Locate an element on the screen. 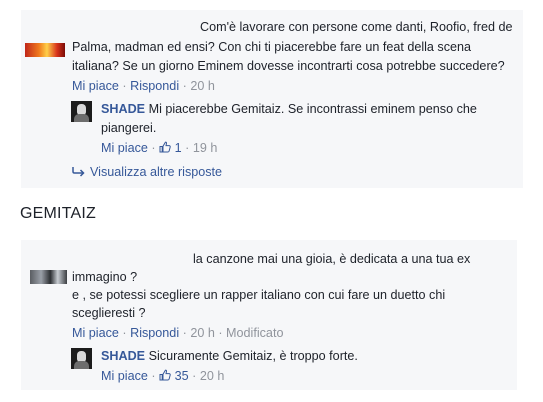 The image size is (543, 402). like-count: 1 is located at coordinates (170, 148).